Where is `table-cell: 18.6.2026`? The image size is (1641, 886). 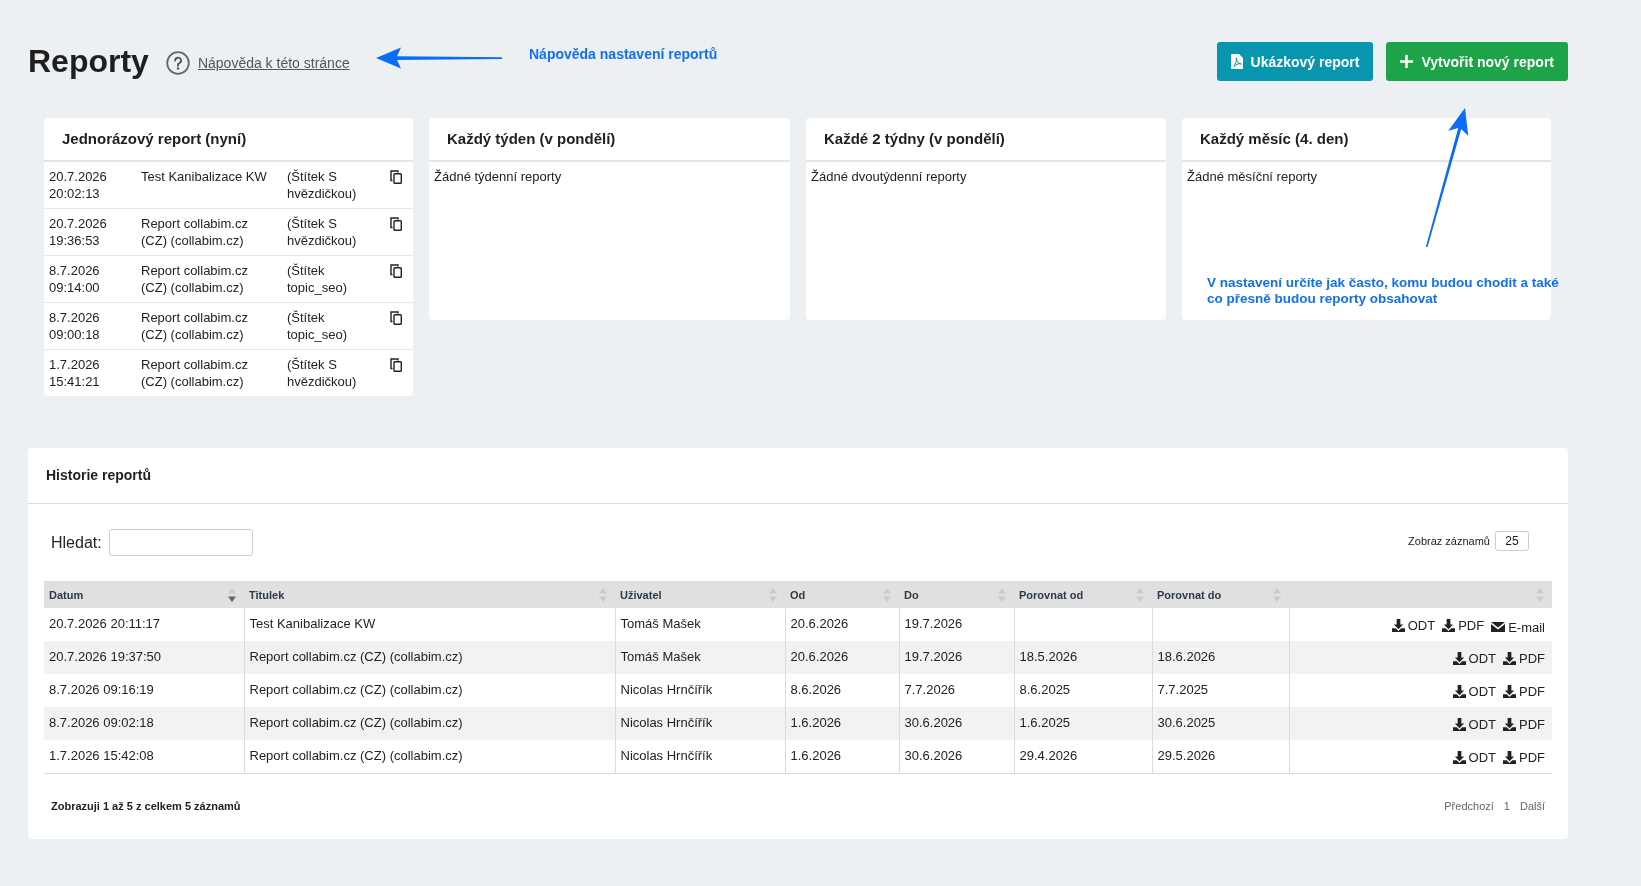
table-cell: 18.6.2026 is located at coordinates (1220, 657).